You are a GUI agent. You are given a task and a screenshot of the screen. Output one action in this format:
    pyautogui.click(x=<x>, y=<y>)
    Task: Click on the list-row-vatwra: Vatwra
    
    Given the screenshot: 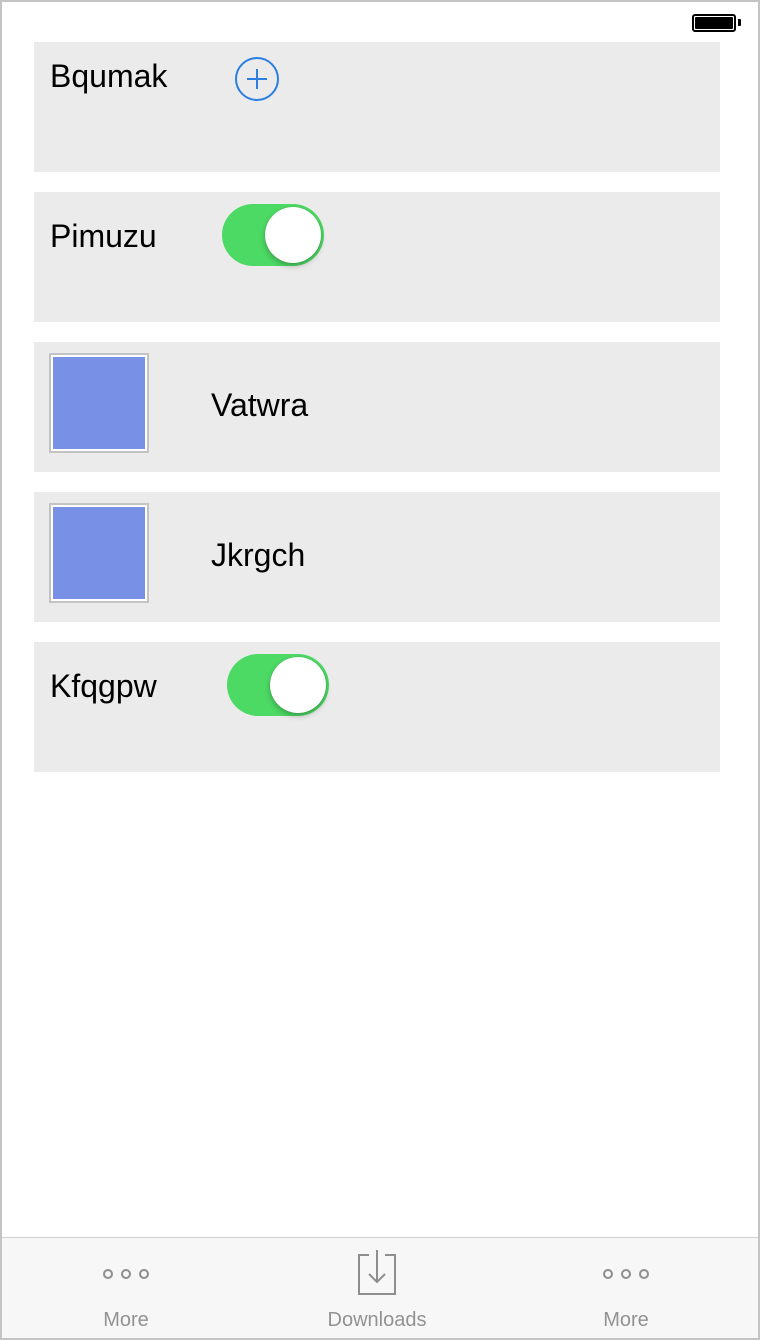 What is the action you would take?
    pyautogui.click(x=377, y=407)
    